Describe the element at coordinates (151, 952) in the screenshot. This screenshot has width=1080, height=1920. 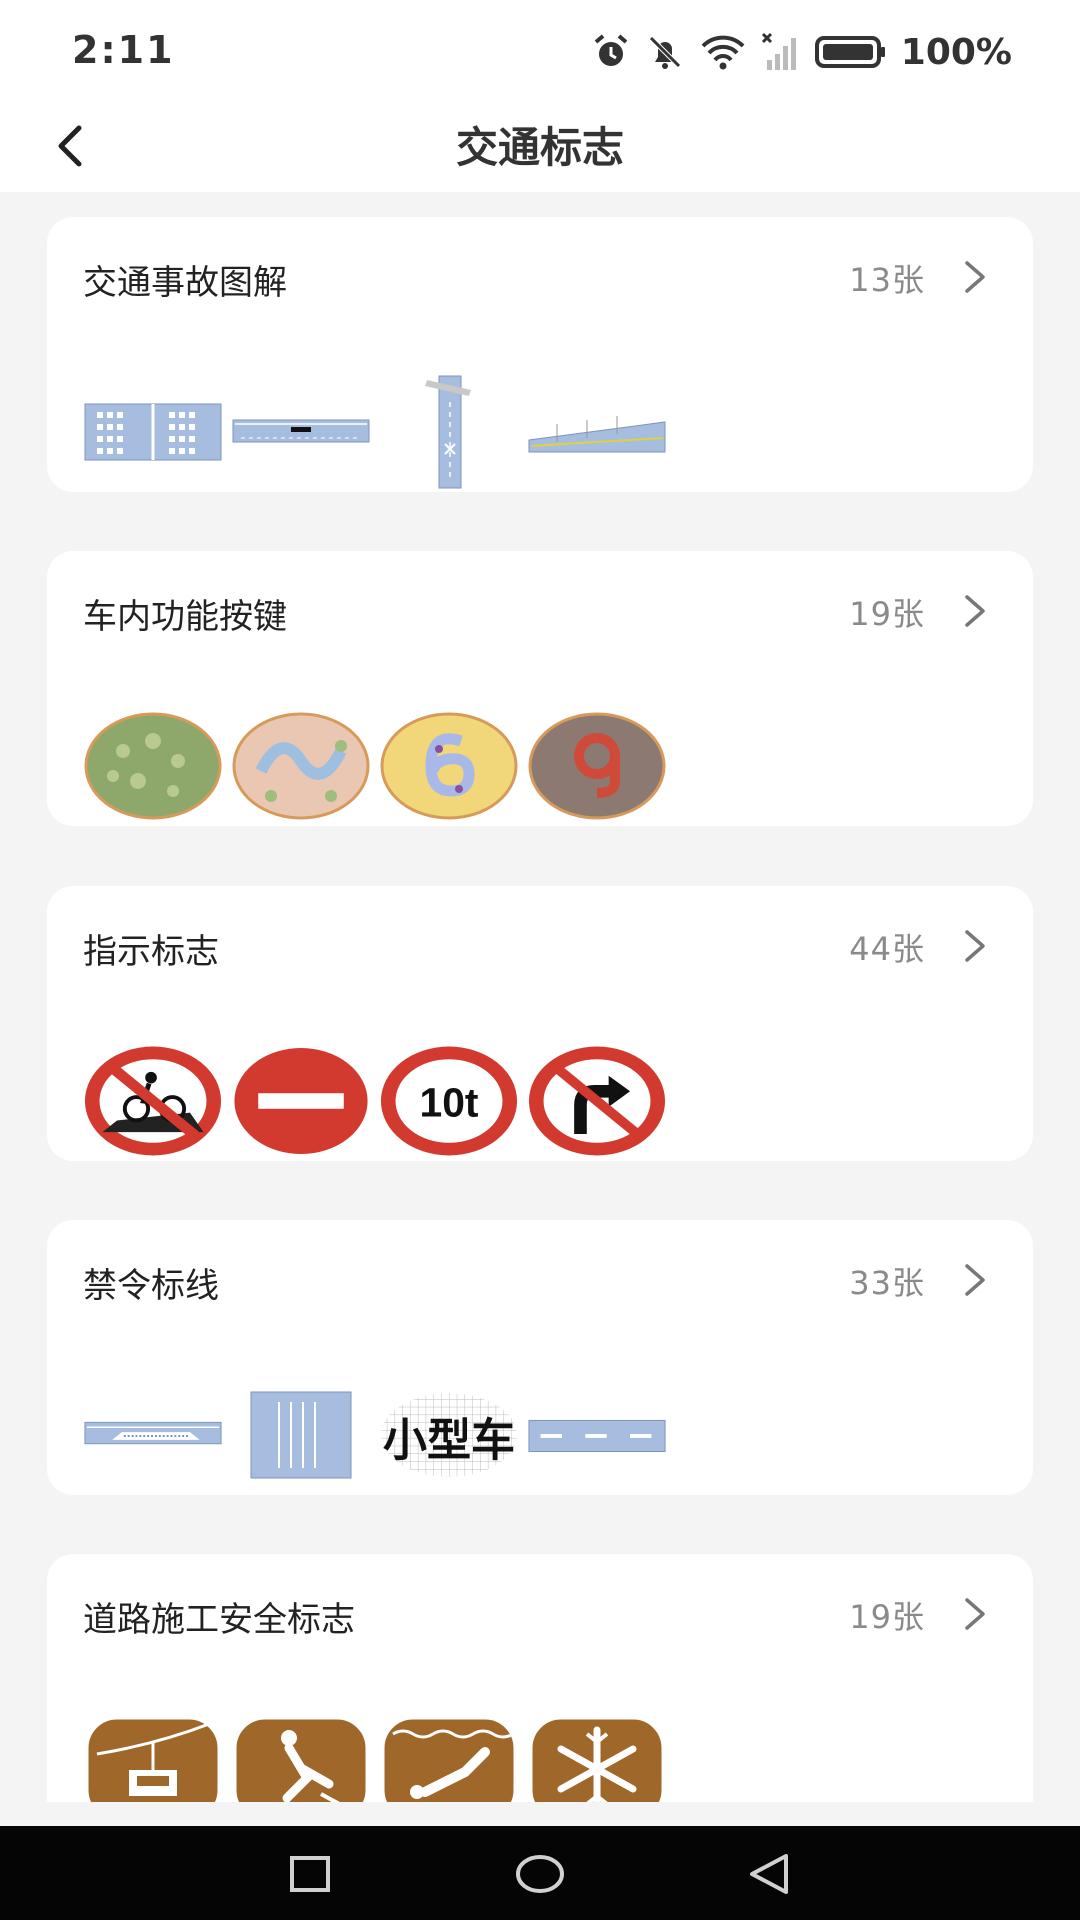
I see `category-title: 指示标志` at that location.